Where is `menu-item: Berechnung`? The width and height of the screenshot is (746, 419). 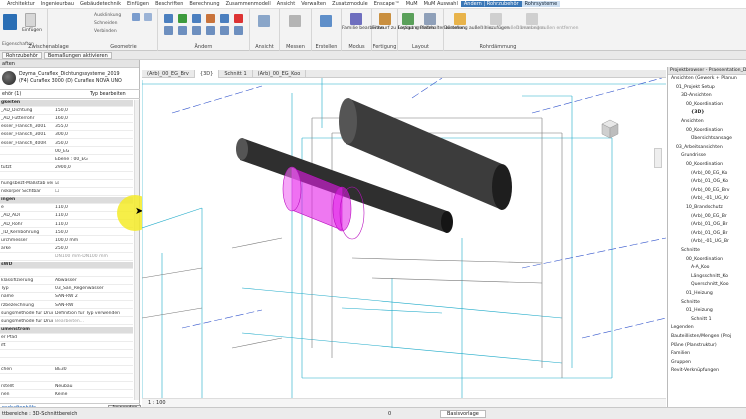 menu-item: Berechnung is located at coordinates (204, 4).